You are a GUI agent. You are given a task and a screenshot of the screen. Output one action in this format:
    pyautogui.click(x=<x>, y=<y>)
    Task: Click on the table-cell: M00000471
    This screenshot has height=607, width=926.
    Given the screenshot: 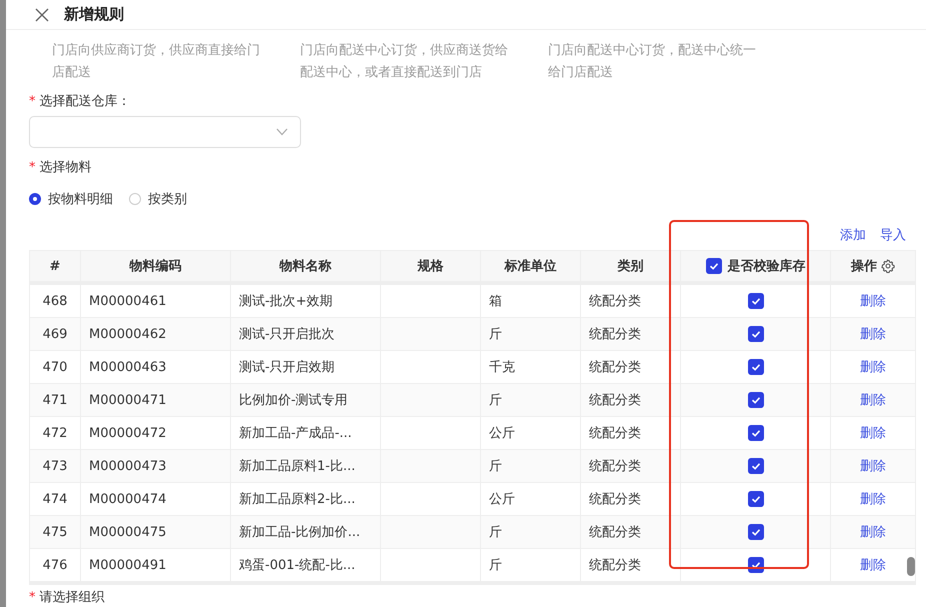 What is the action you would take?
    pyautogui.click(x=127, y=400)
    